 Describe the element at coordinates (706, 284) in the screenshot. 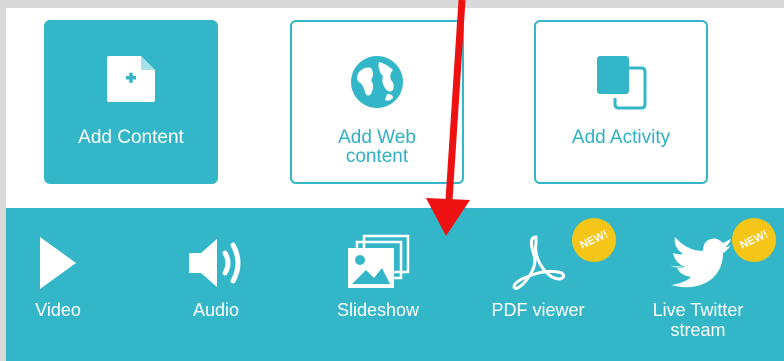

I see `live-twitter-button: NEW! Live Twitter stream` at that location.